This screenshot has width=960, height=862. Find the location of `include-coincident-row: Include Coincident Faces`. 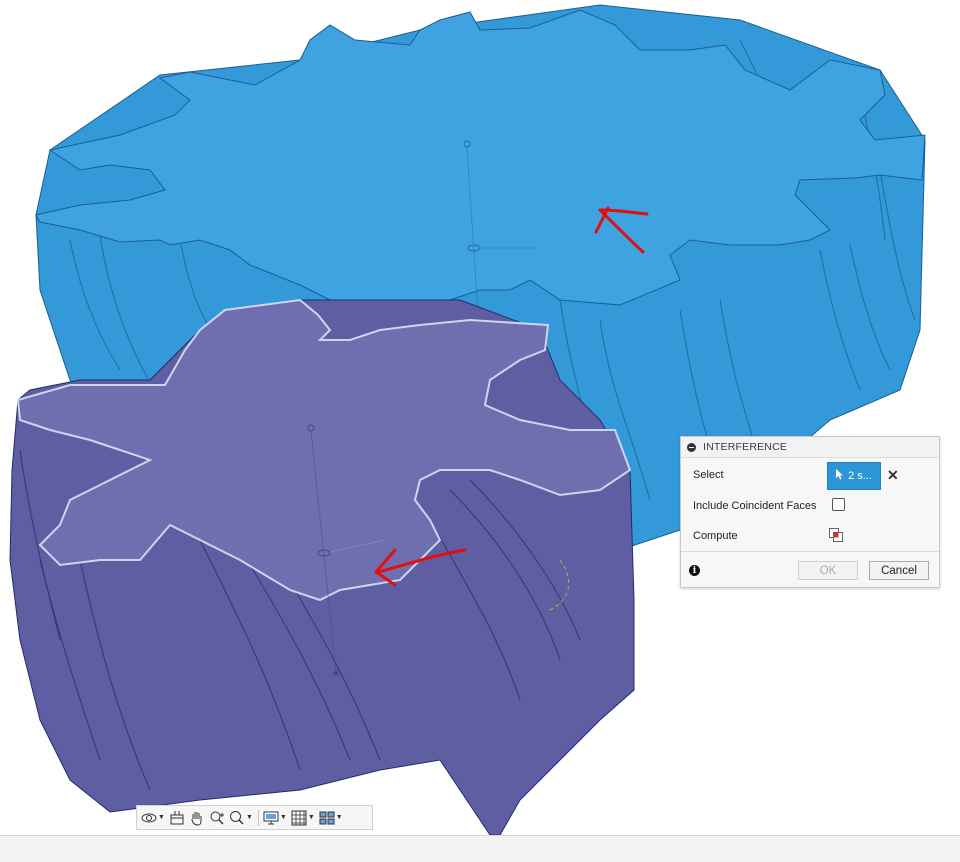

include-coincident-row: Include Coincident Faces is located at coordinates (760, 506).